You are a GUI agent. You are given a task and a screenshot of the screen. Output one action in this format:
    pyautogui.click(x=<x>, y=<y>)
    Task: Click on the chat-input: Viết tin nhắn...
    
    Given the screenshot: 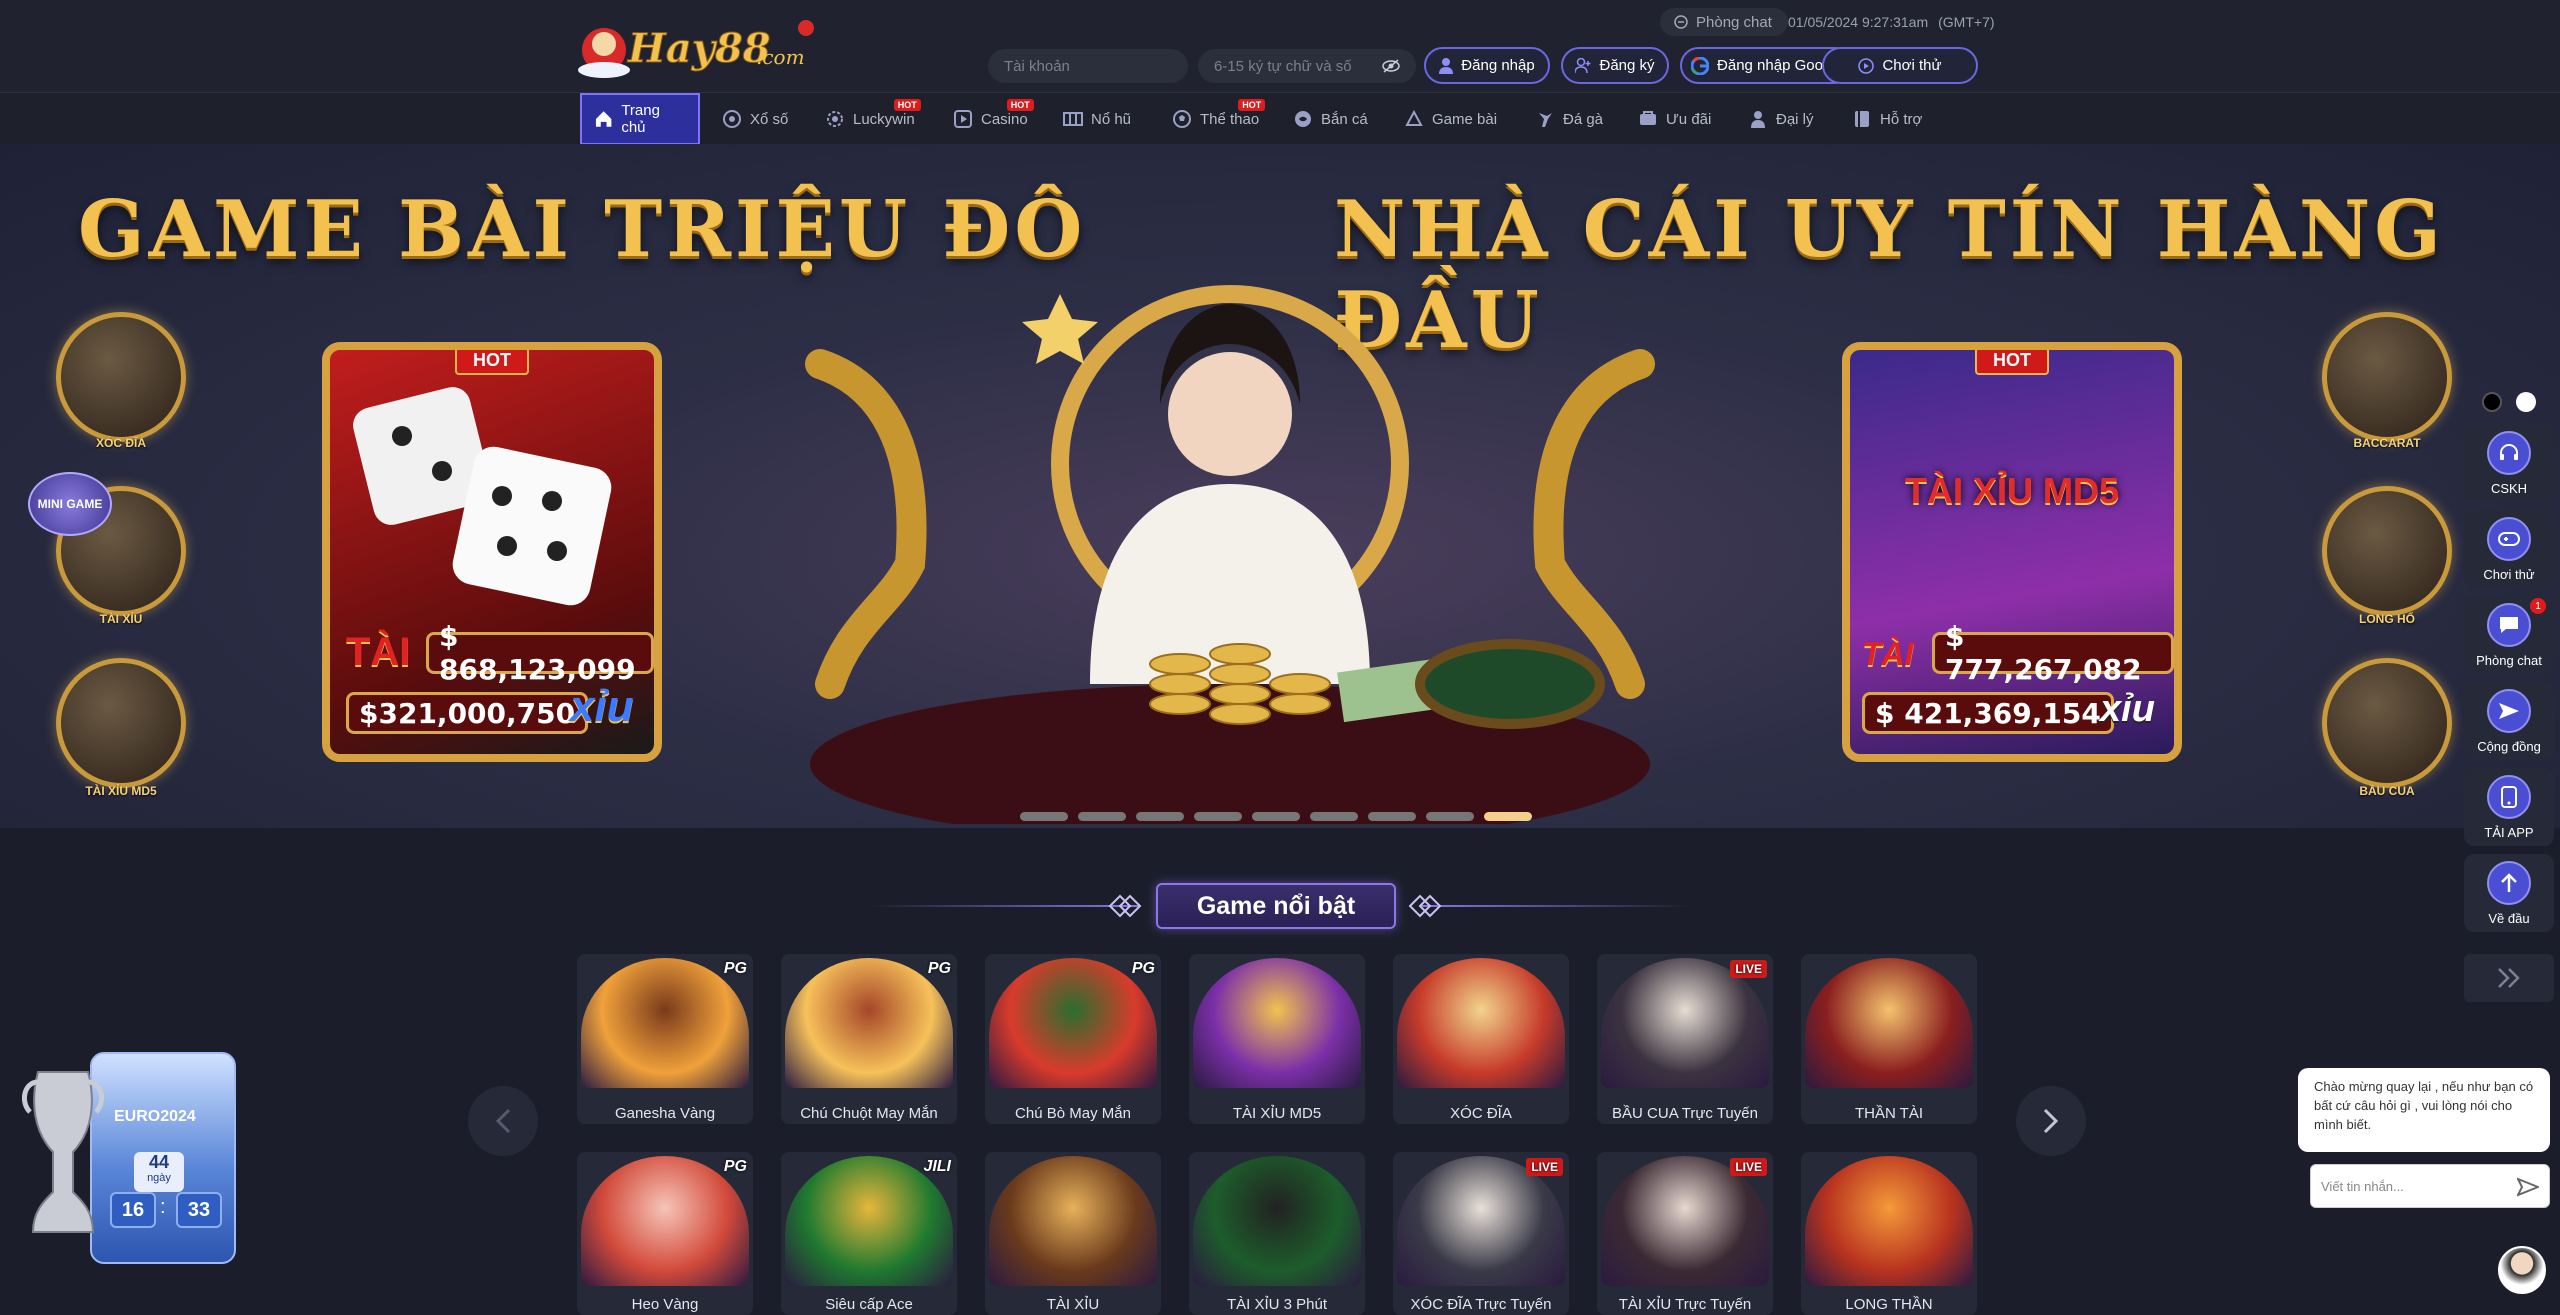 What is the action you would take?
    pyautogui.click(x=2430, y=1186)
    